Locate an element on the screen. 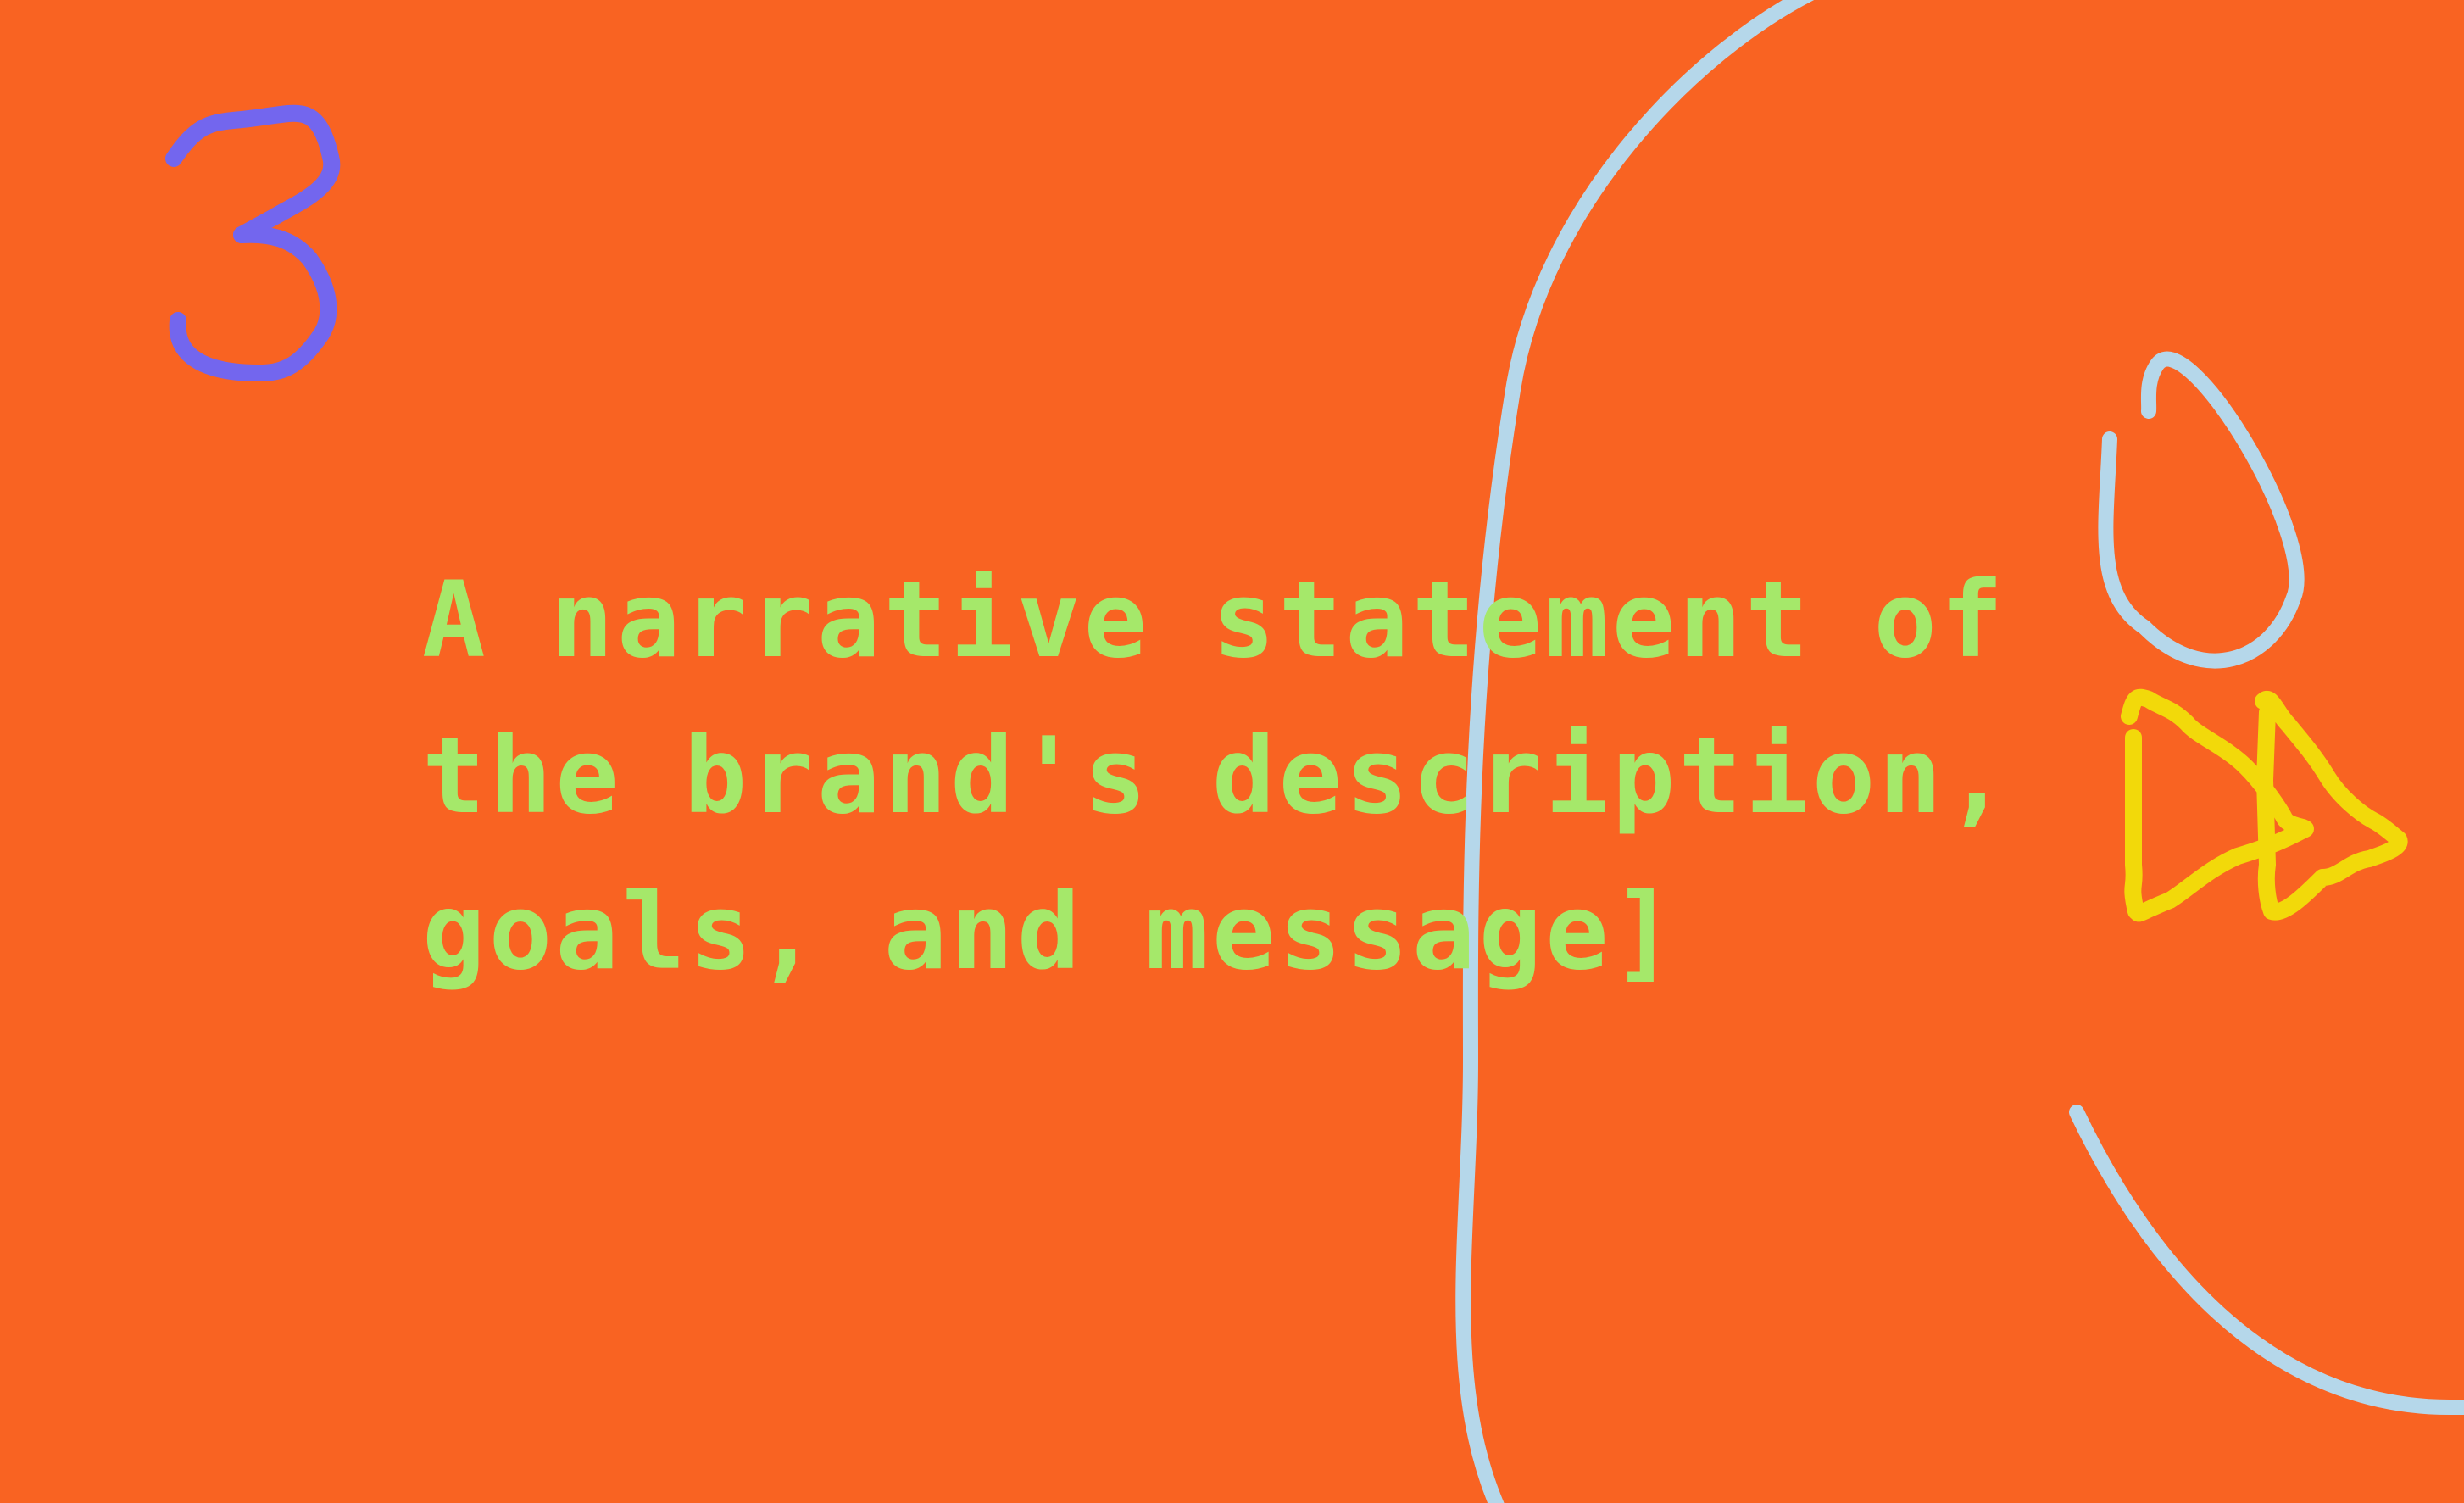  fast-forward-icon is located at coordinates (2264, 805).